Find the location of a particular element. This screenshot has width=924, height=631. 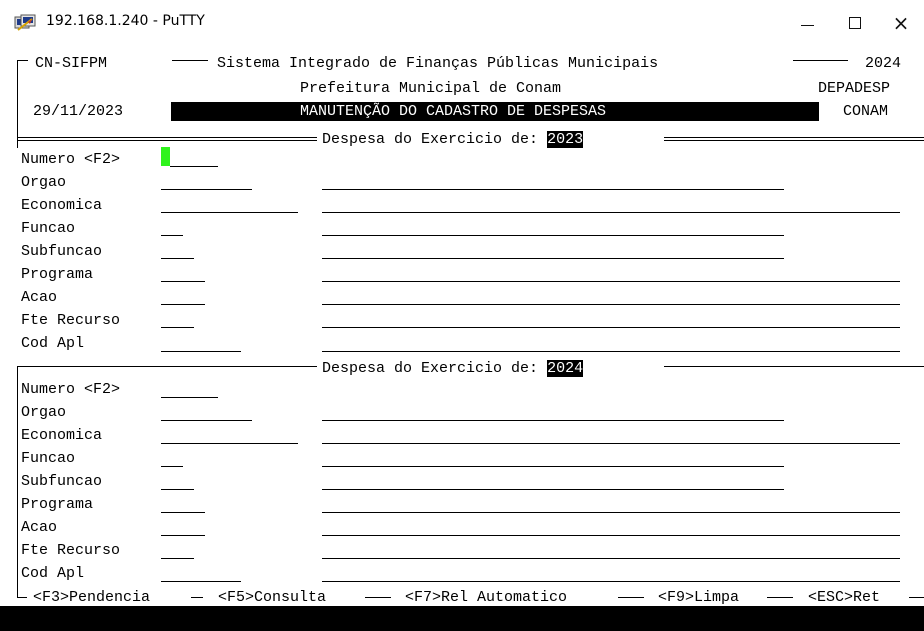

maximize-button is located at coordinates (855, 23).